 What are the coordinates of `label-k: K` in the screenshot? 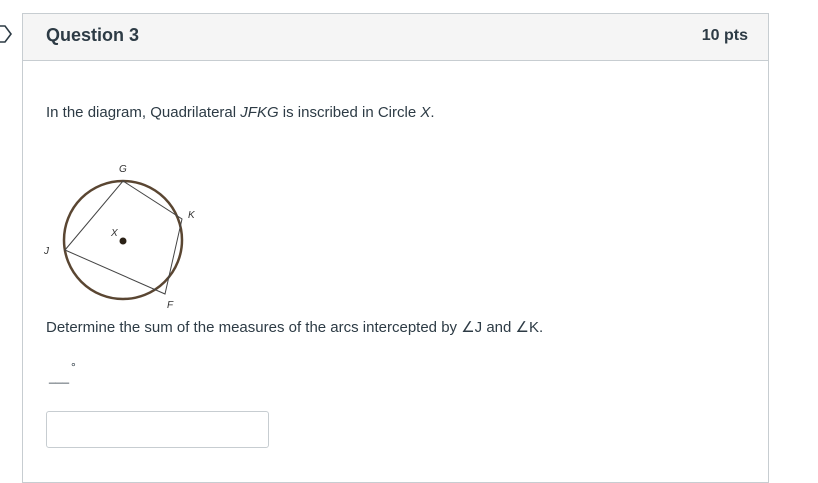 It's located at (192, 215).